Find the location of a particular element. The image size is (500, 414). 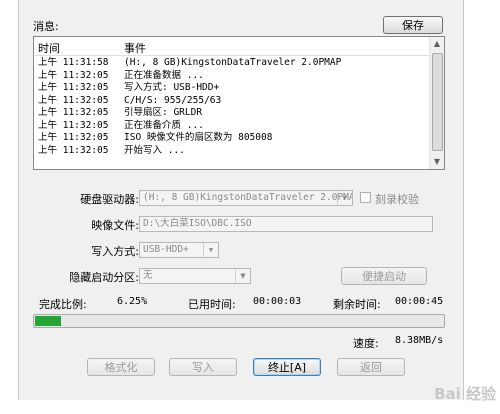

image-file-label: 映像文件: is located at coordinates (115, 225).